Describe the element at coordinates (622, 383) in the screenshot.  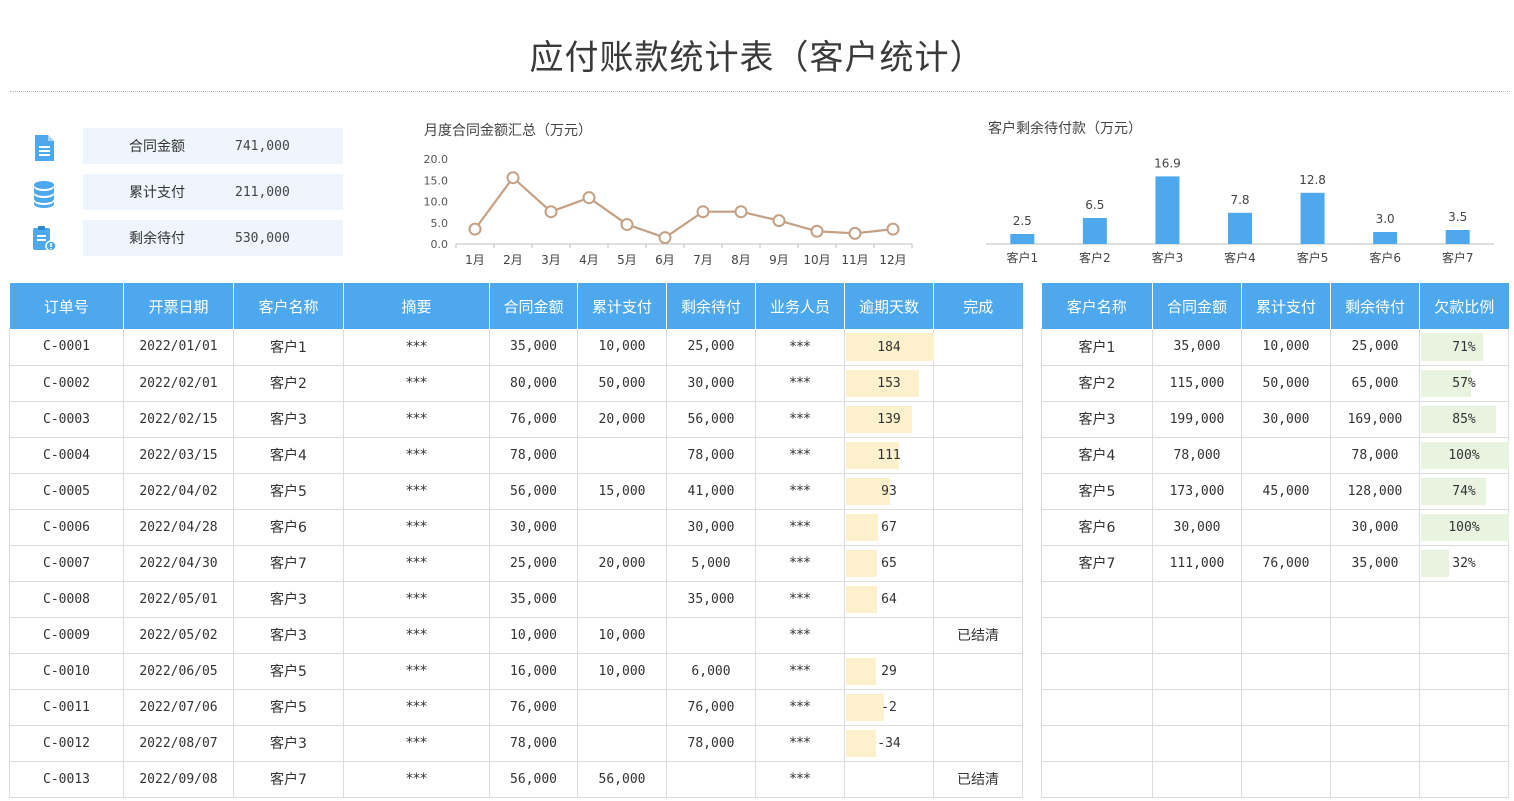
I see `paid-cell: 50,000` at that location.